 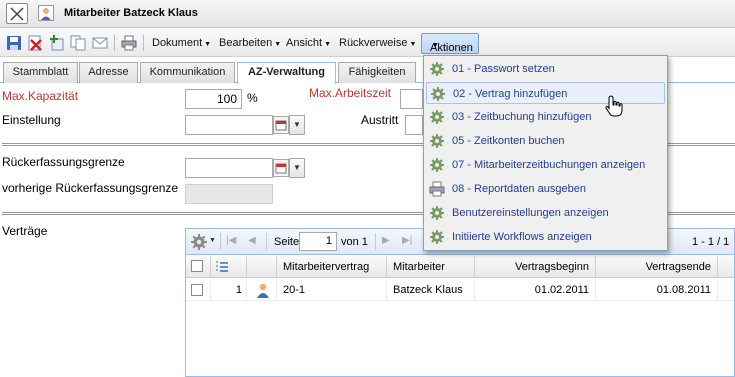 What do you see at coordinates (431, 290) in the screenshot?
I see `cell-mitarbeiter: Batzeck Klaus` at bounding box center [431, 290].